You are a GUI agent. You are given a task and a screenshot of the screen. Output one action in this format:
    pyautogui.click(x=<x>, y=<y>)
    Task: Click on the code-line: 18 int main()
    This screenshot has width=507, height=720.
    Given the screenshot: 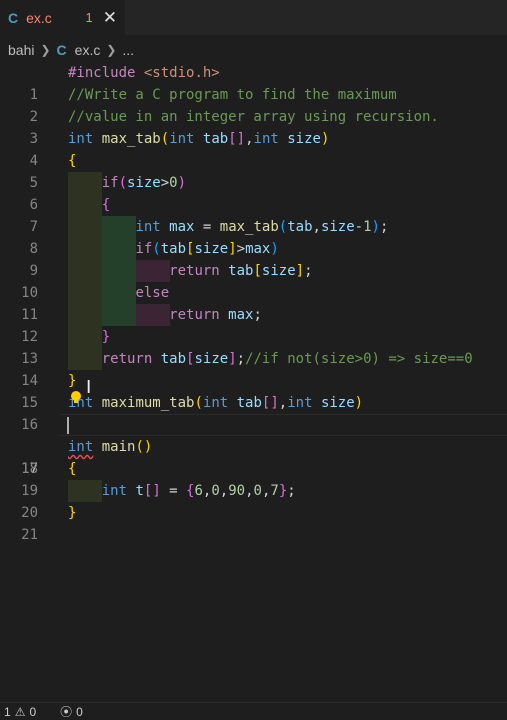 What is the action you would take?
    pyautogui.click(x=253, y=456)
    